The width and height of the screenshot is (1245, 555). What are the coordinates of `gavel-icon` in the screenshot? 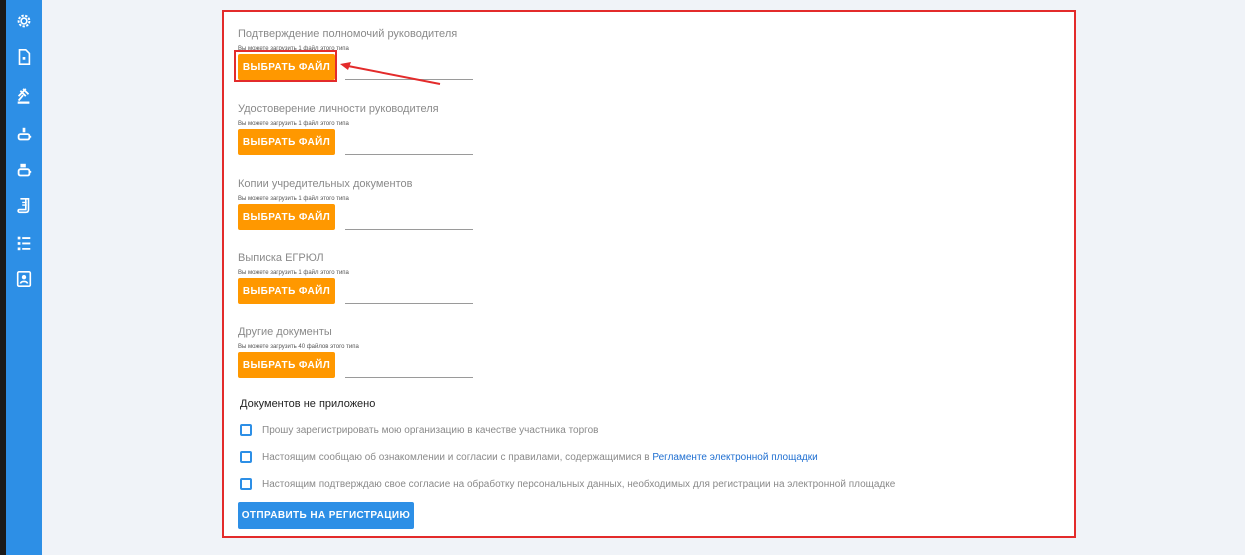 It's located at (24, 97).